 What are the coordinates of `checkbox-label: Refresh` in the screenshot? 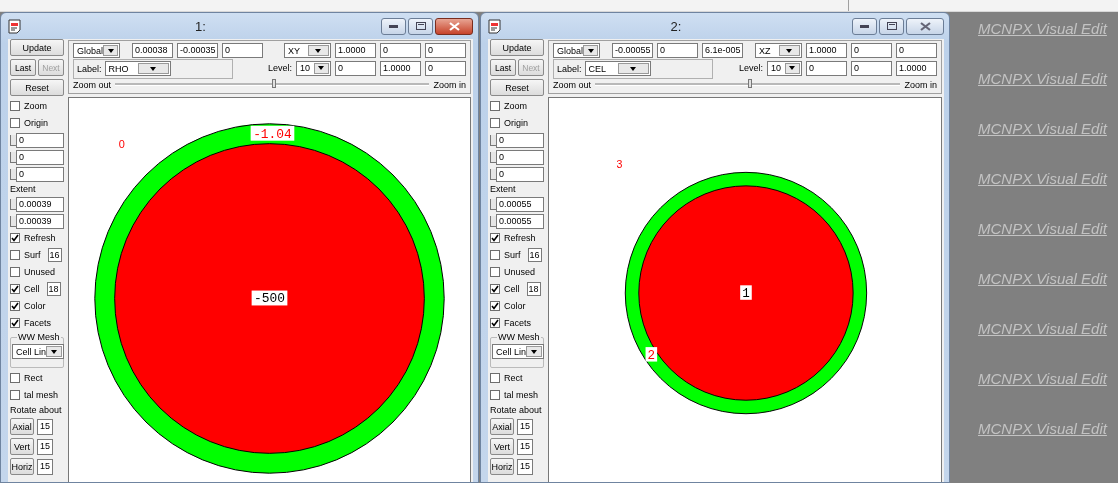 It's located at (40, 238).